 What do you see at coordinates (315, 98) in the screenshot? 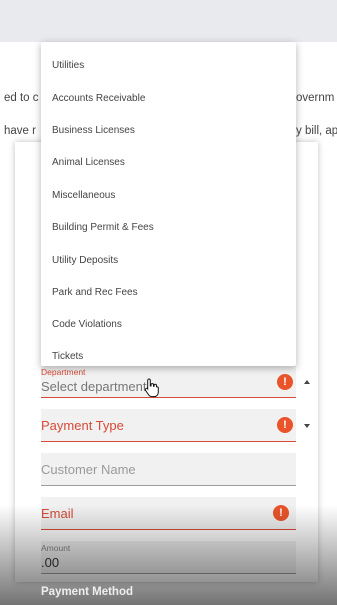
I see `background-text-line1-right: overnm` at bounding box center [315, 98].